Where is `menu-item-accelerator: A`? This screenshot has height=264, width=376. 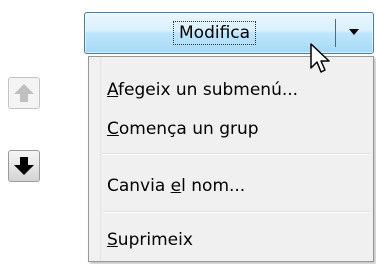 menu-item-accelerator: A is located at coordinates (113, 90).